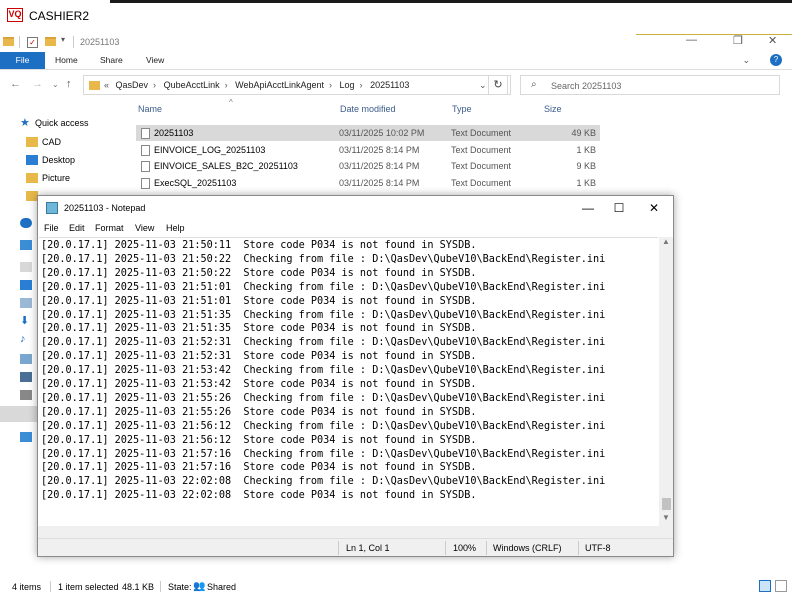  Describe the element at coordinates (63, 39) in the screenshot. I see `qat-dropdown-icon: ▾` at that location.